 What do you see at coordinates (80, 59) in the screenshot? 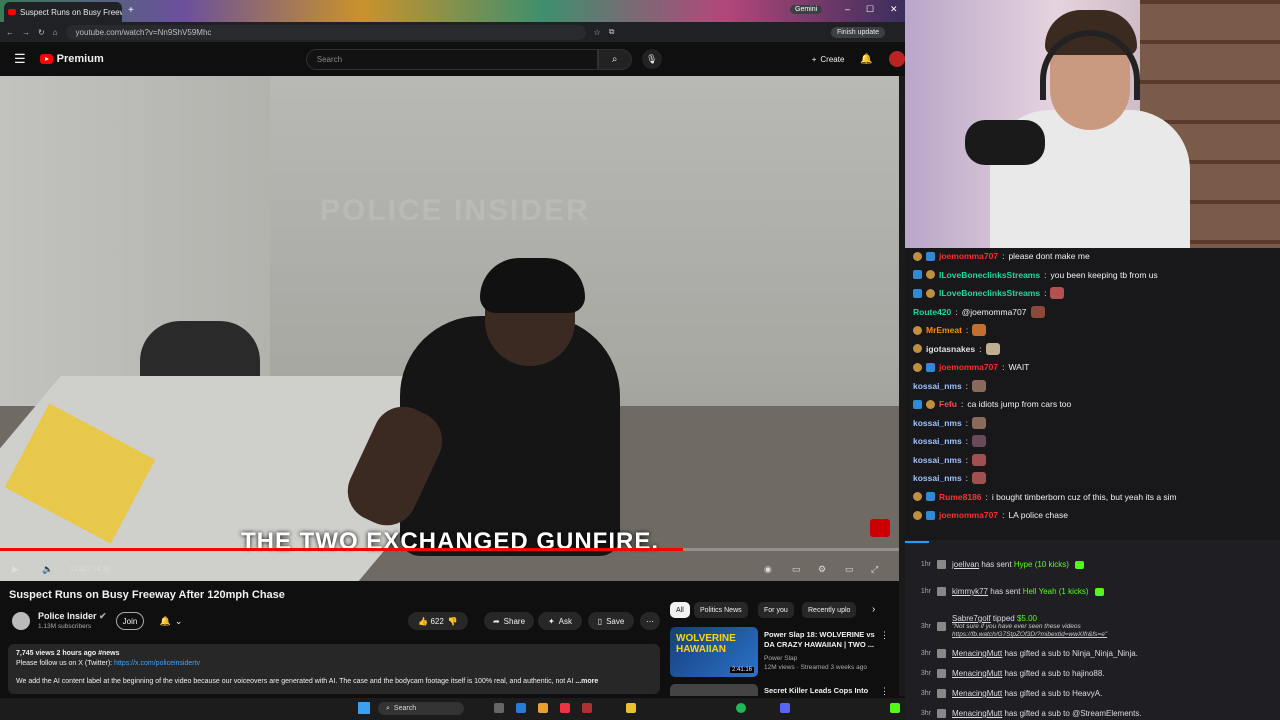
I see `logo-text: Premium` at bounding box center [80, 59].